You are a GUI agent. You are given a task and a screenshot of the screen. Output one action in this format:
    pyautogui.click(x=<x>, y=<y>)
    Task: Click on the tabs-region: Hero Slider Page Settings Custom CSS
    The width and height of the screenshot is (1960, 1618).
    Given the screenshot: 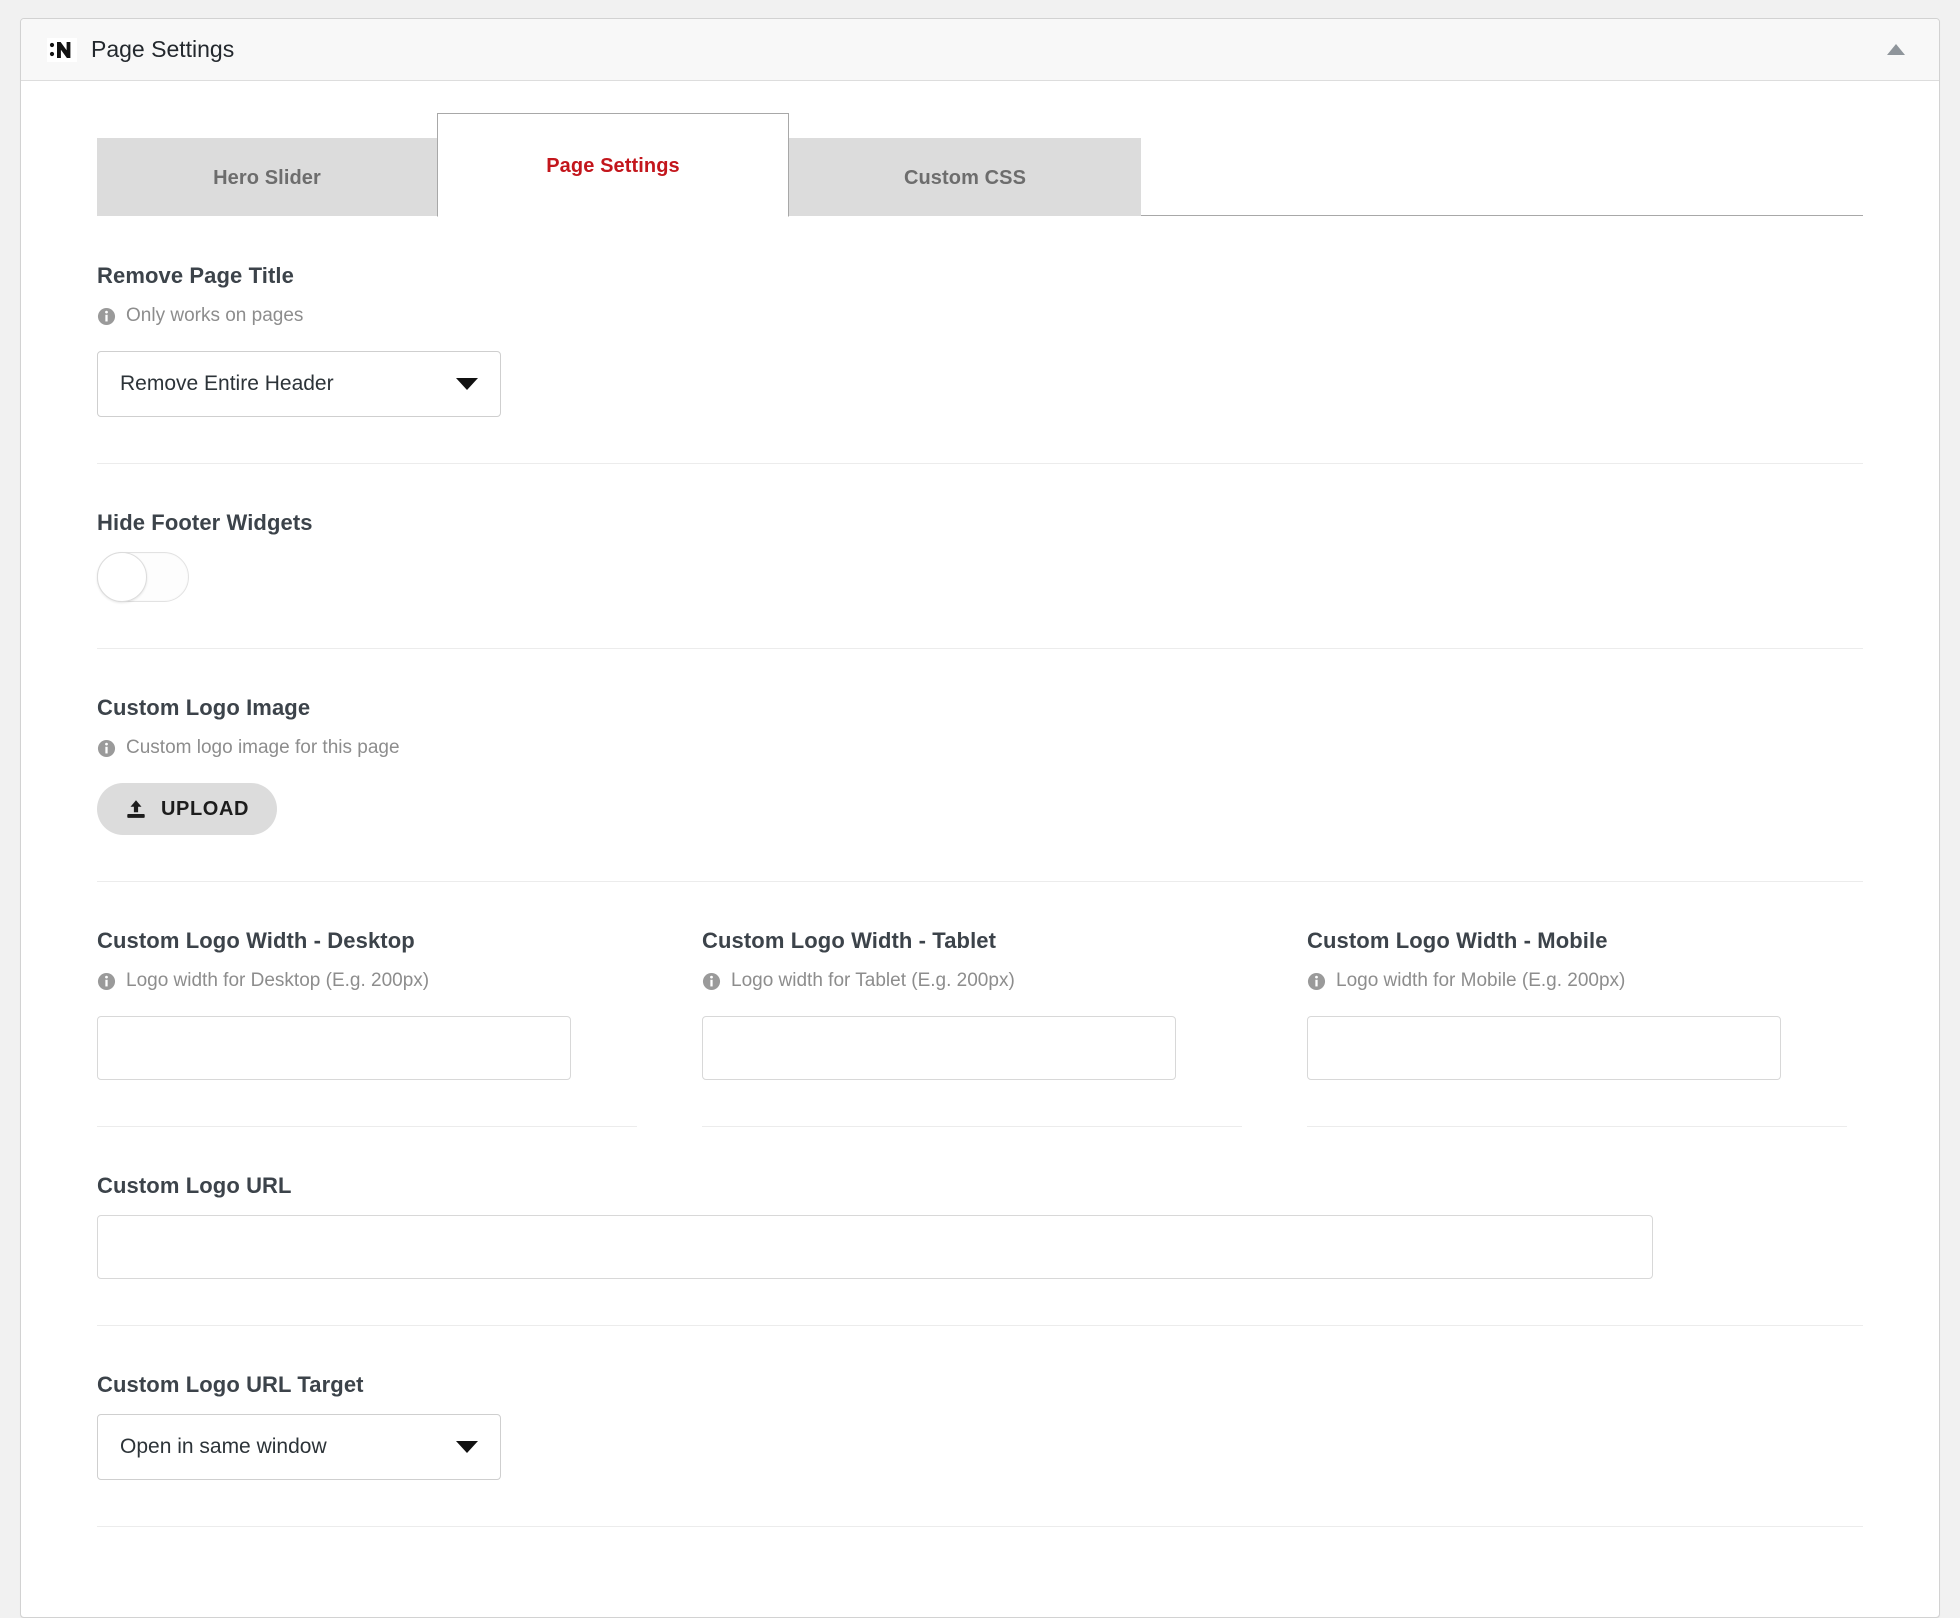 What is the action you would take?
    pyautogui.click(x=980, y=149)
    